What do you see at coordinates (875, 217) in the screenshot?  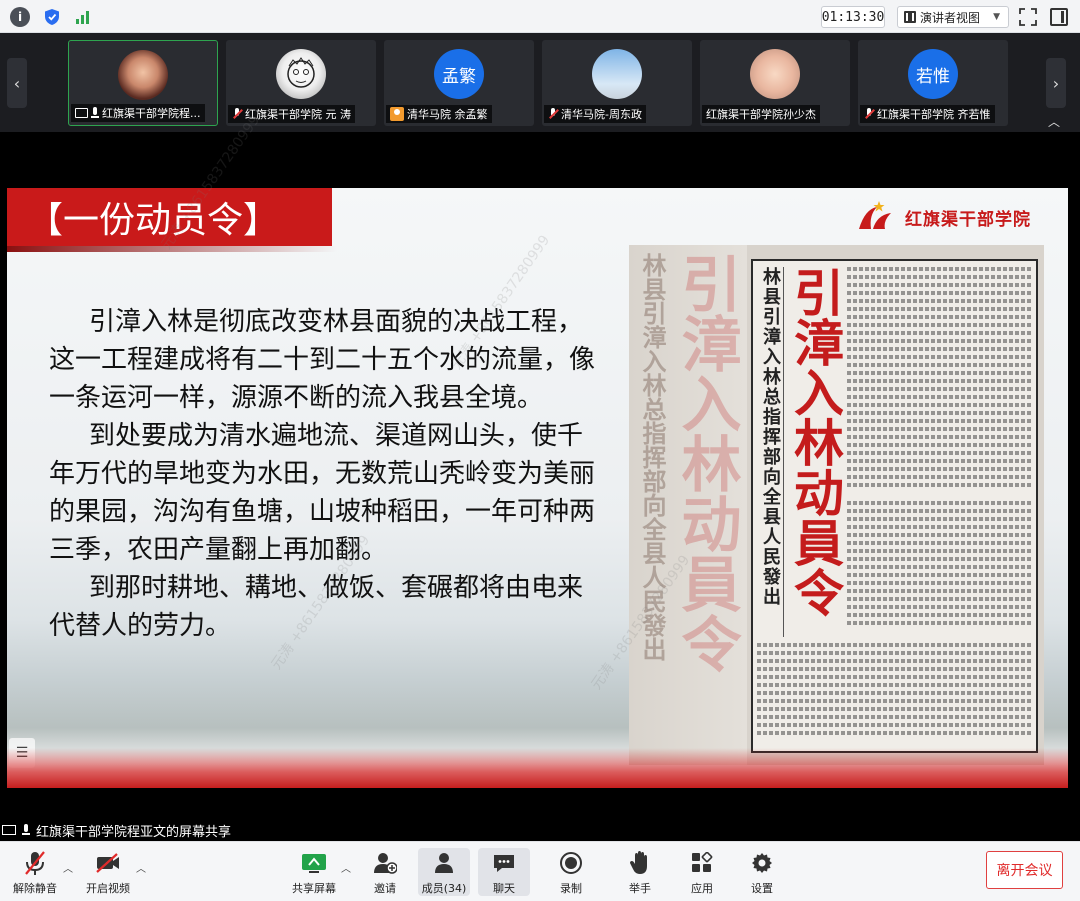 I see `flag-logo-icon` at bounding box center [875, 217].